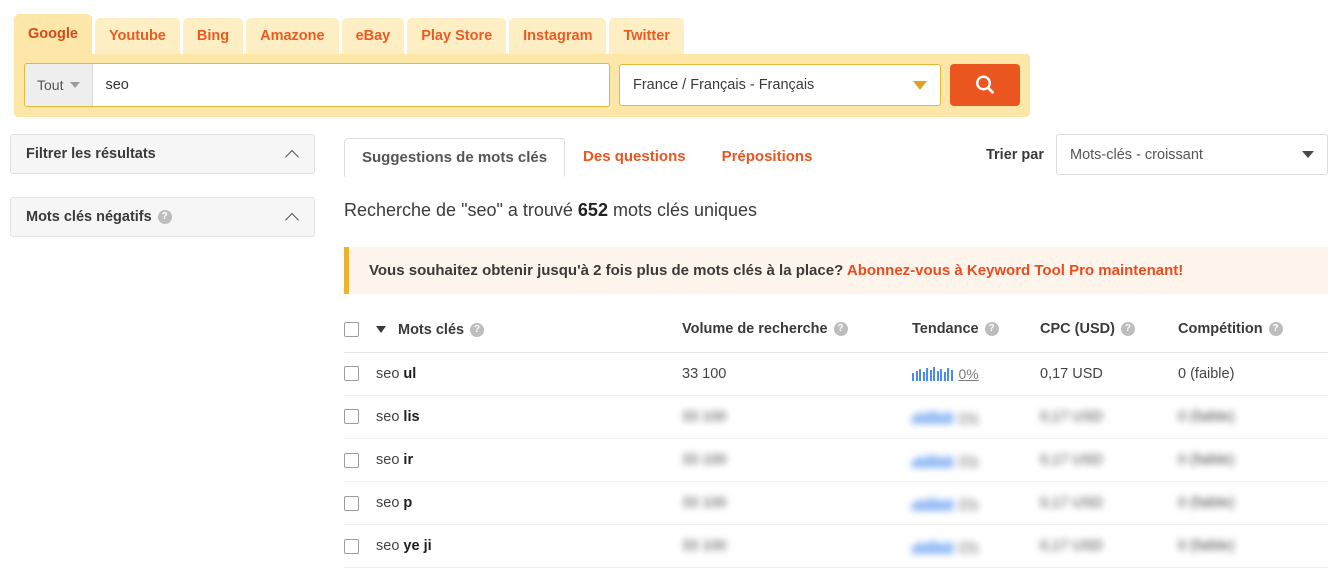  What do you see at coordinates (373, 36) in the screenshot?
I see `engine-tab-ebay: eBay` at bounding box center [373, 36].